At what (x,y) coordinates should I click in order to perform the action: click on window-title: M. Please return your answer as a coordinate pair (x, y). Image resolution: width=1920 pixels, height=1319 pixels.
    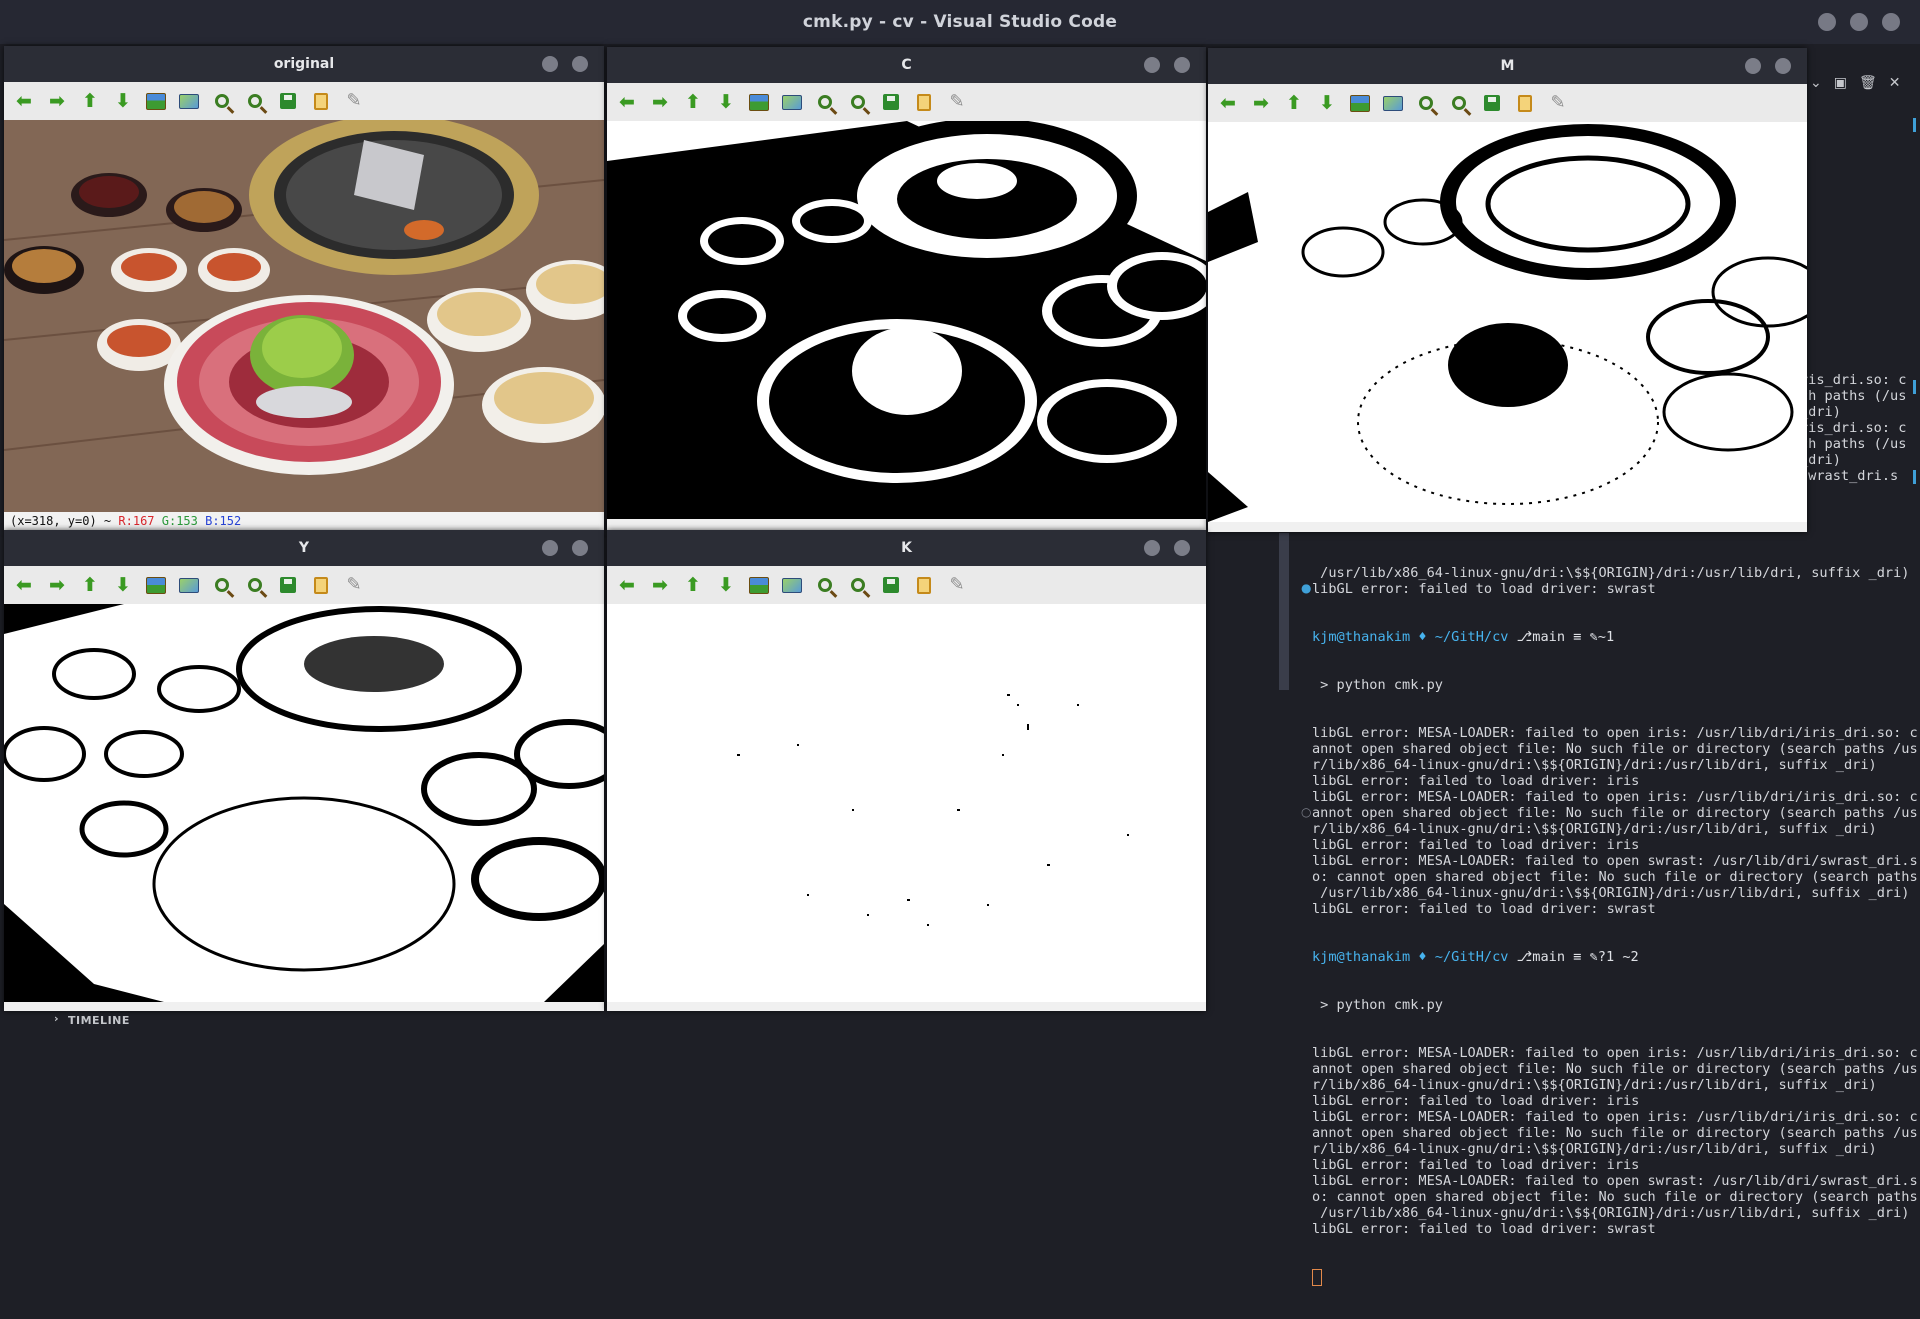
    Looking at the image, I should click on (1507, 66).